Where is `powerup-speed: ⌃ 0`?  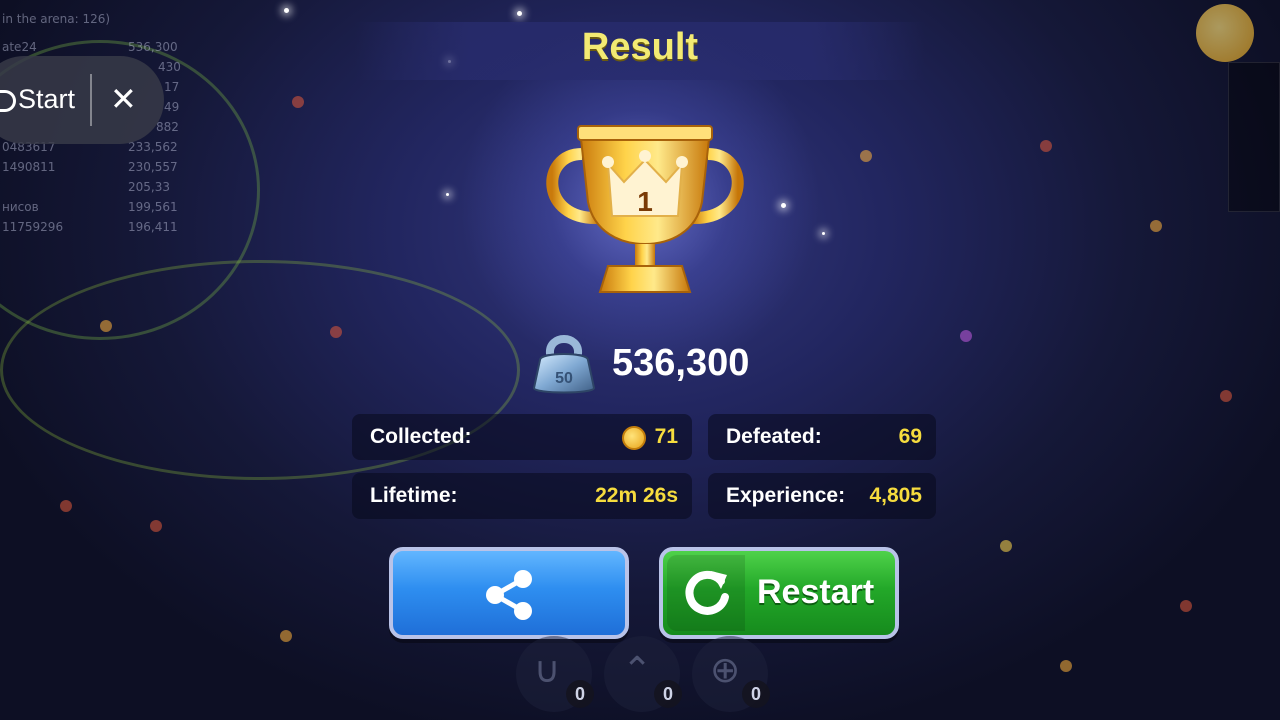
powerup-speed: ⌃ 0 is located at coordinates (643, 674).